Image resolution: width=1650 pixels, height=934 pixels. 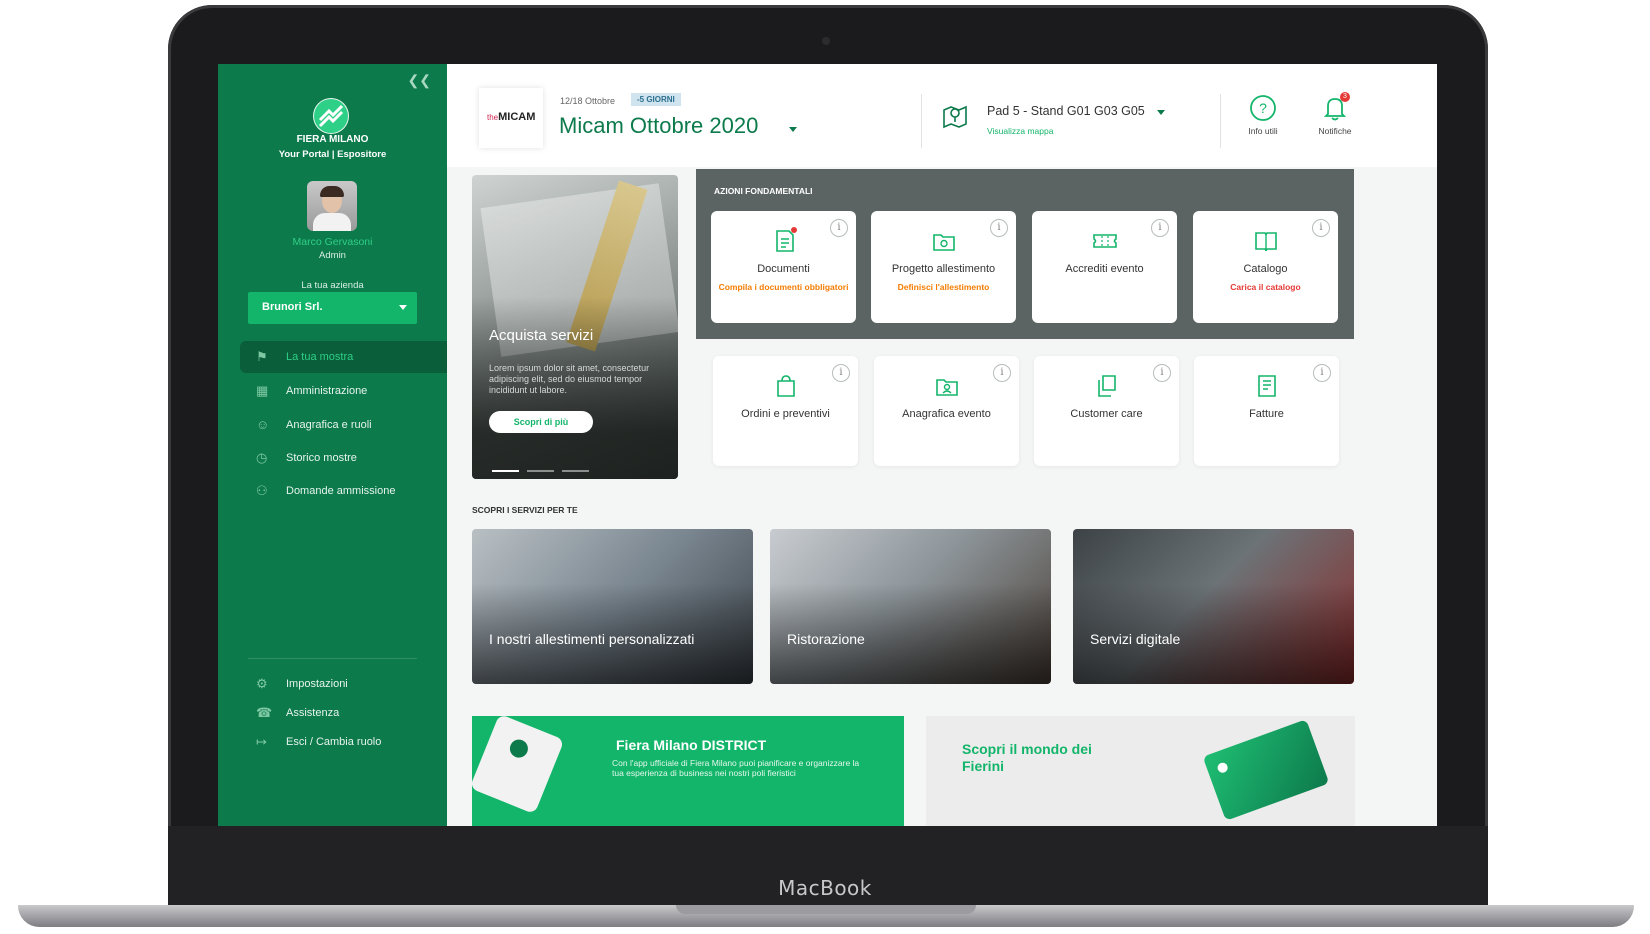 I want to click on sidebar-item-domande: ⚇ Domande ammissione, so click(x=343, y=491).